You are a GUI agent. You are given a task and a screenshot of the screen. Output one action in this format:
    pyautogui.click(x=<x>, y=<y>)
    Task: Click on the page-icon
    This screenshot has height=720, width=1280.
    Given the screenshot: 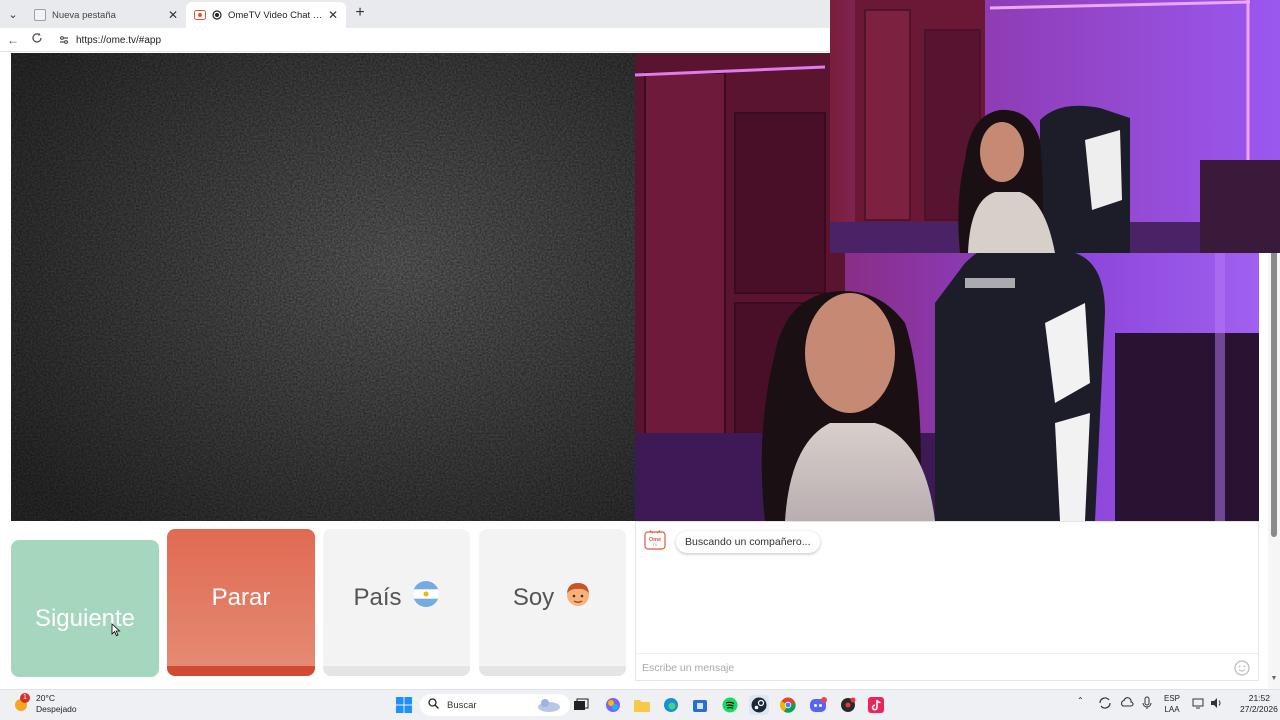 What is the action you would take?
    pyautogui.click(x=40, y=15)
    